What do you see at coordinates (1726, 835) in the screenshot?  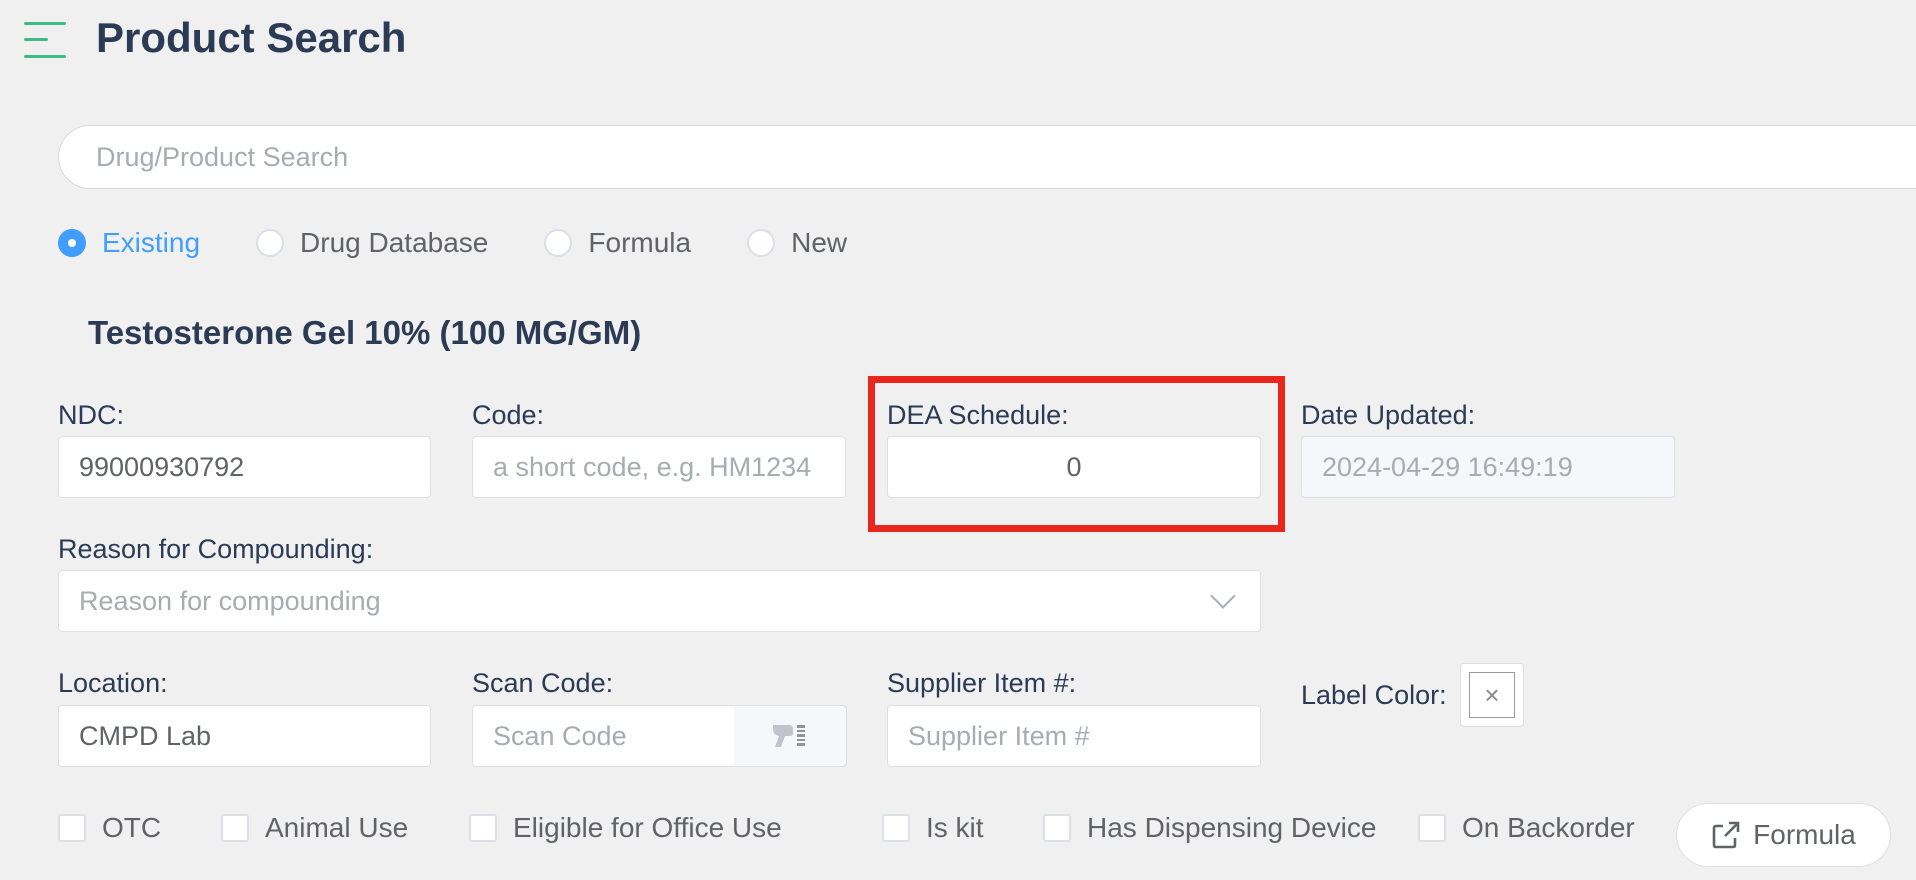 I see `external-link-icon` at bounding box center [1726, 835].